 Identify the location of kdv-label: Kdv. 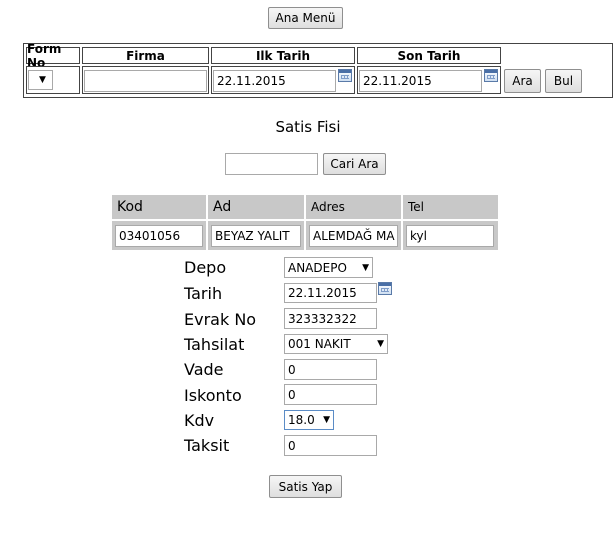
(199, 420).